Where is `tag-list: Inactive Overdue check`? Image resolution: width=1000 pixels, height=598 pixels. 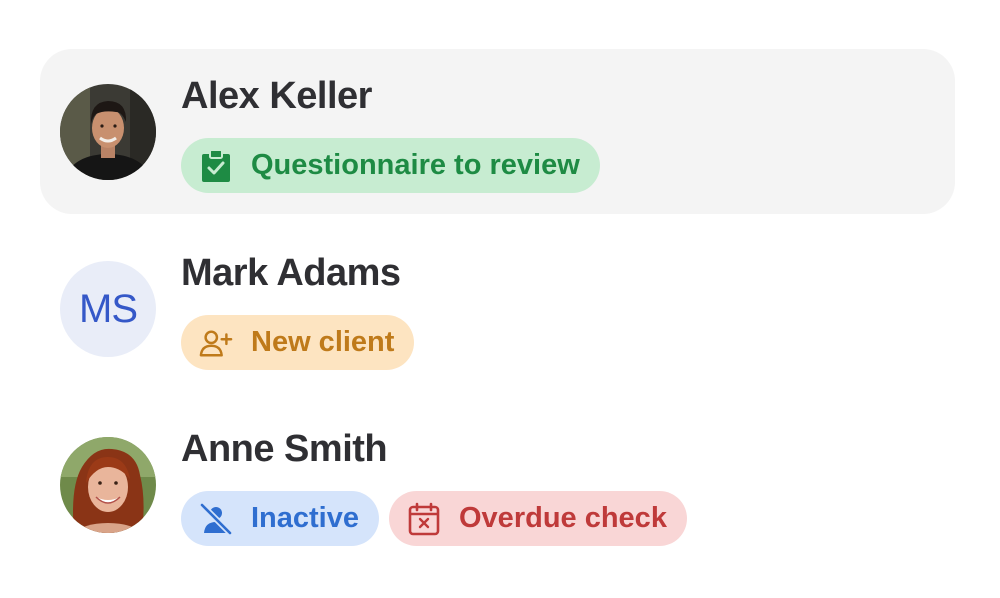
tag-list: Inactive Overdue check is located at coordinates (434, 518).